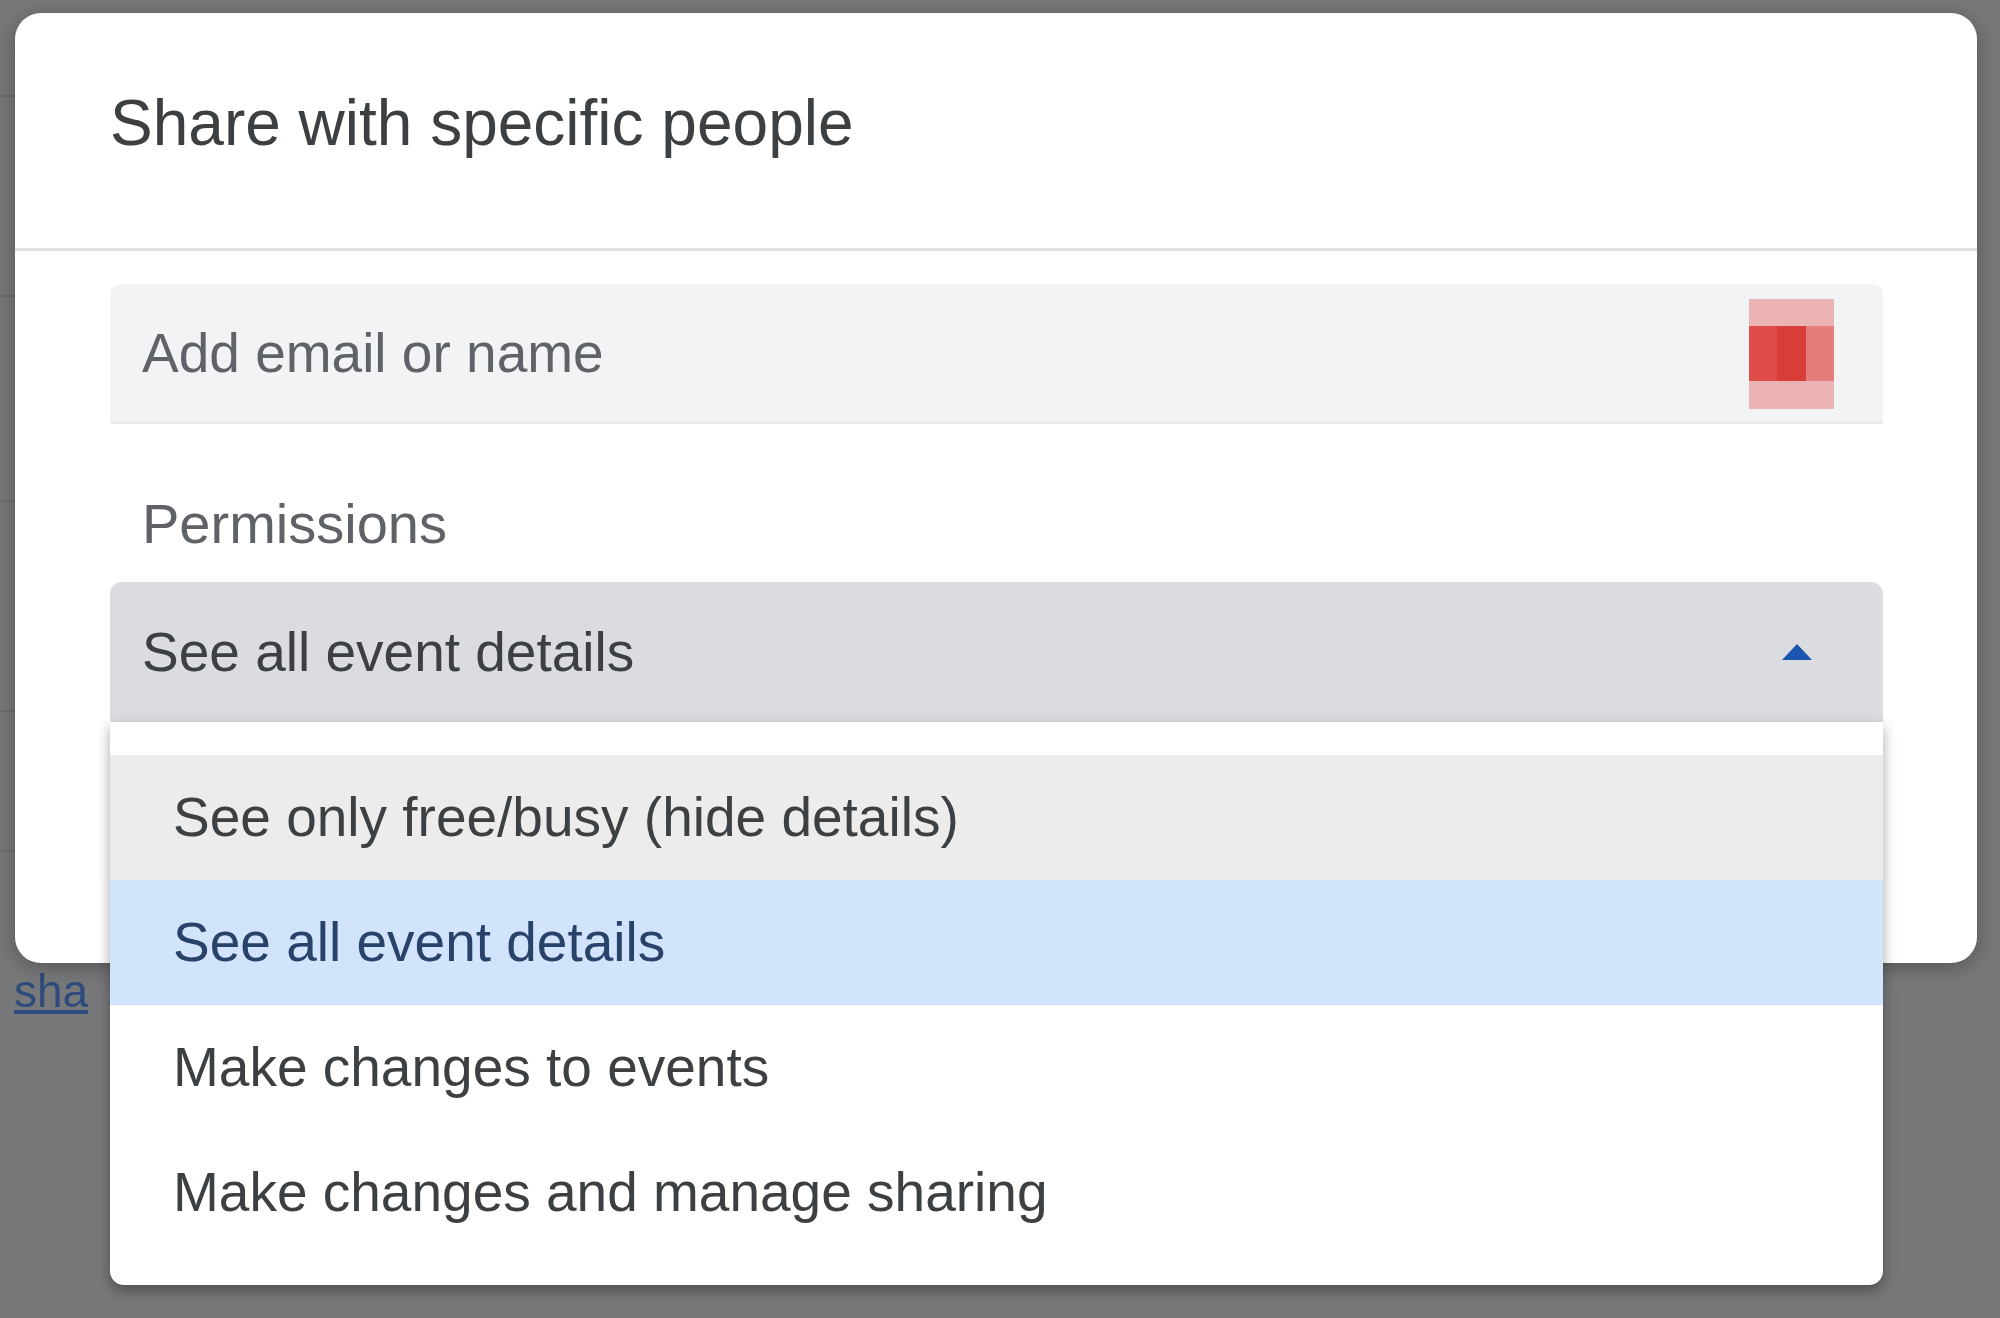  I want to click on permissions-dropdown: See all event details, so click(996, 652).